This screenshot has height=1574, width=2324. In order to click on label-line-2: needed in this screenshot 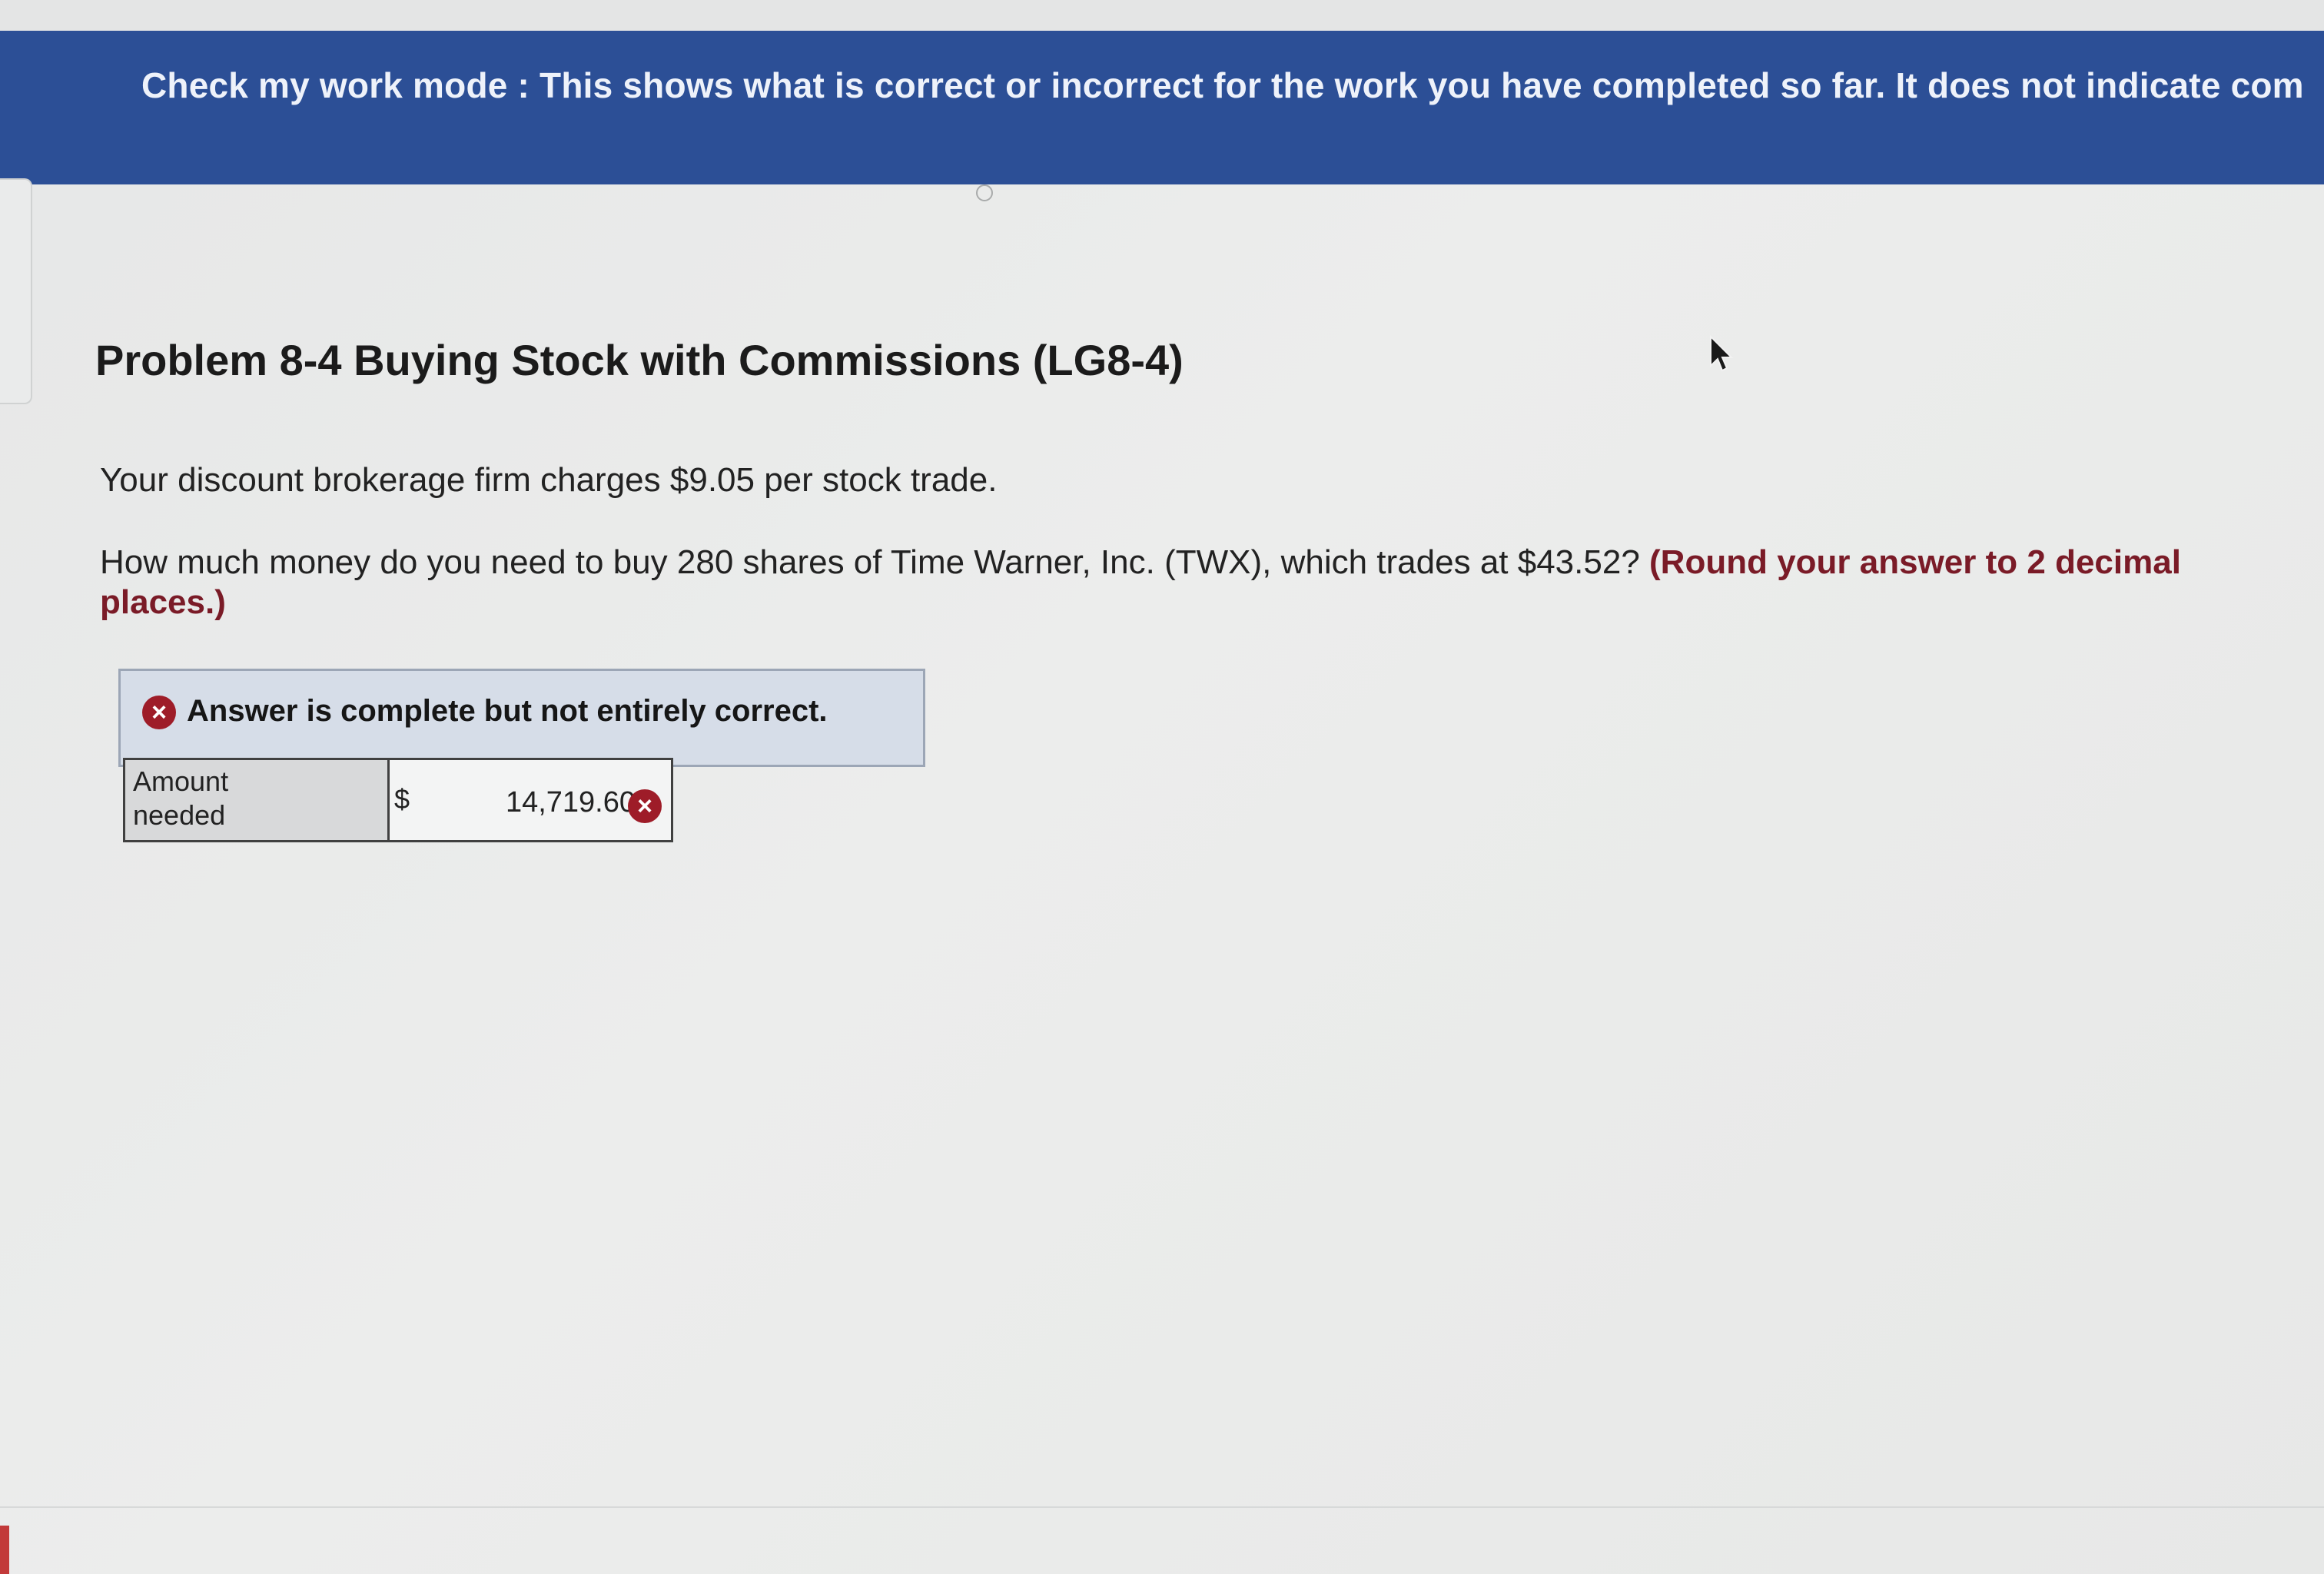, I will do `click(179, 815)`.